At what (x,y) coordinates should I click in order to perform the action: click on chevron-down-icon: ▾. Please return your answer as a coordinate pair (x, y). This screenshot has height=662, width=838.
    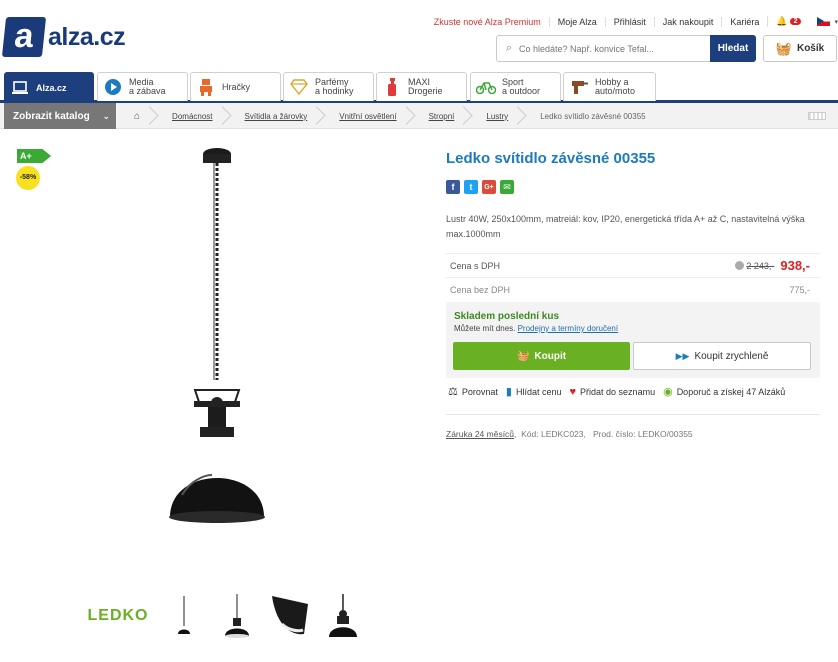
    Looking at the image, I should click on (836, 22).